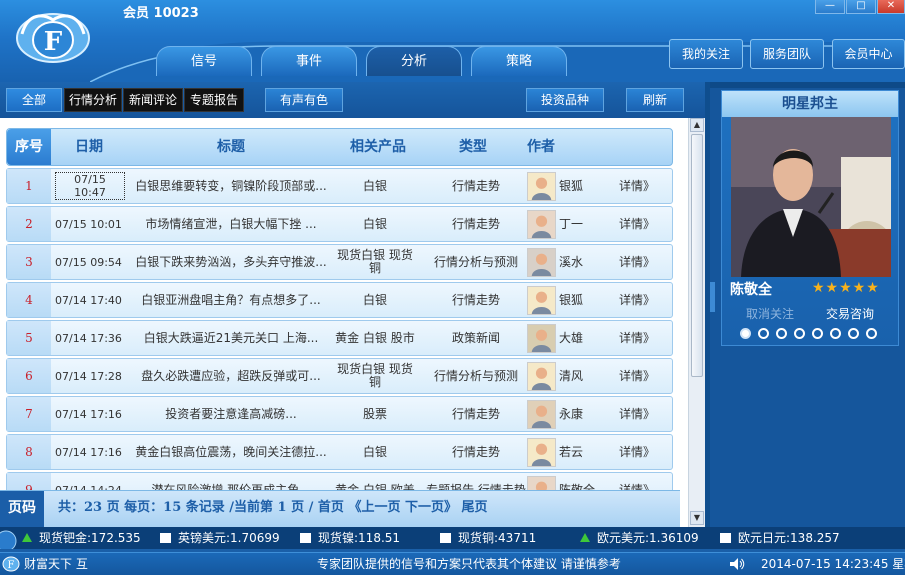 This screenshot has width=905, height=575. Describe the element at coordinates (153, 100) in the screenshot. I see `subtab-news-review: 新闻评论` at that location.